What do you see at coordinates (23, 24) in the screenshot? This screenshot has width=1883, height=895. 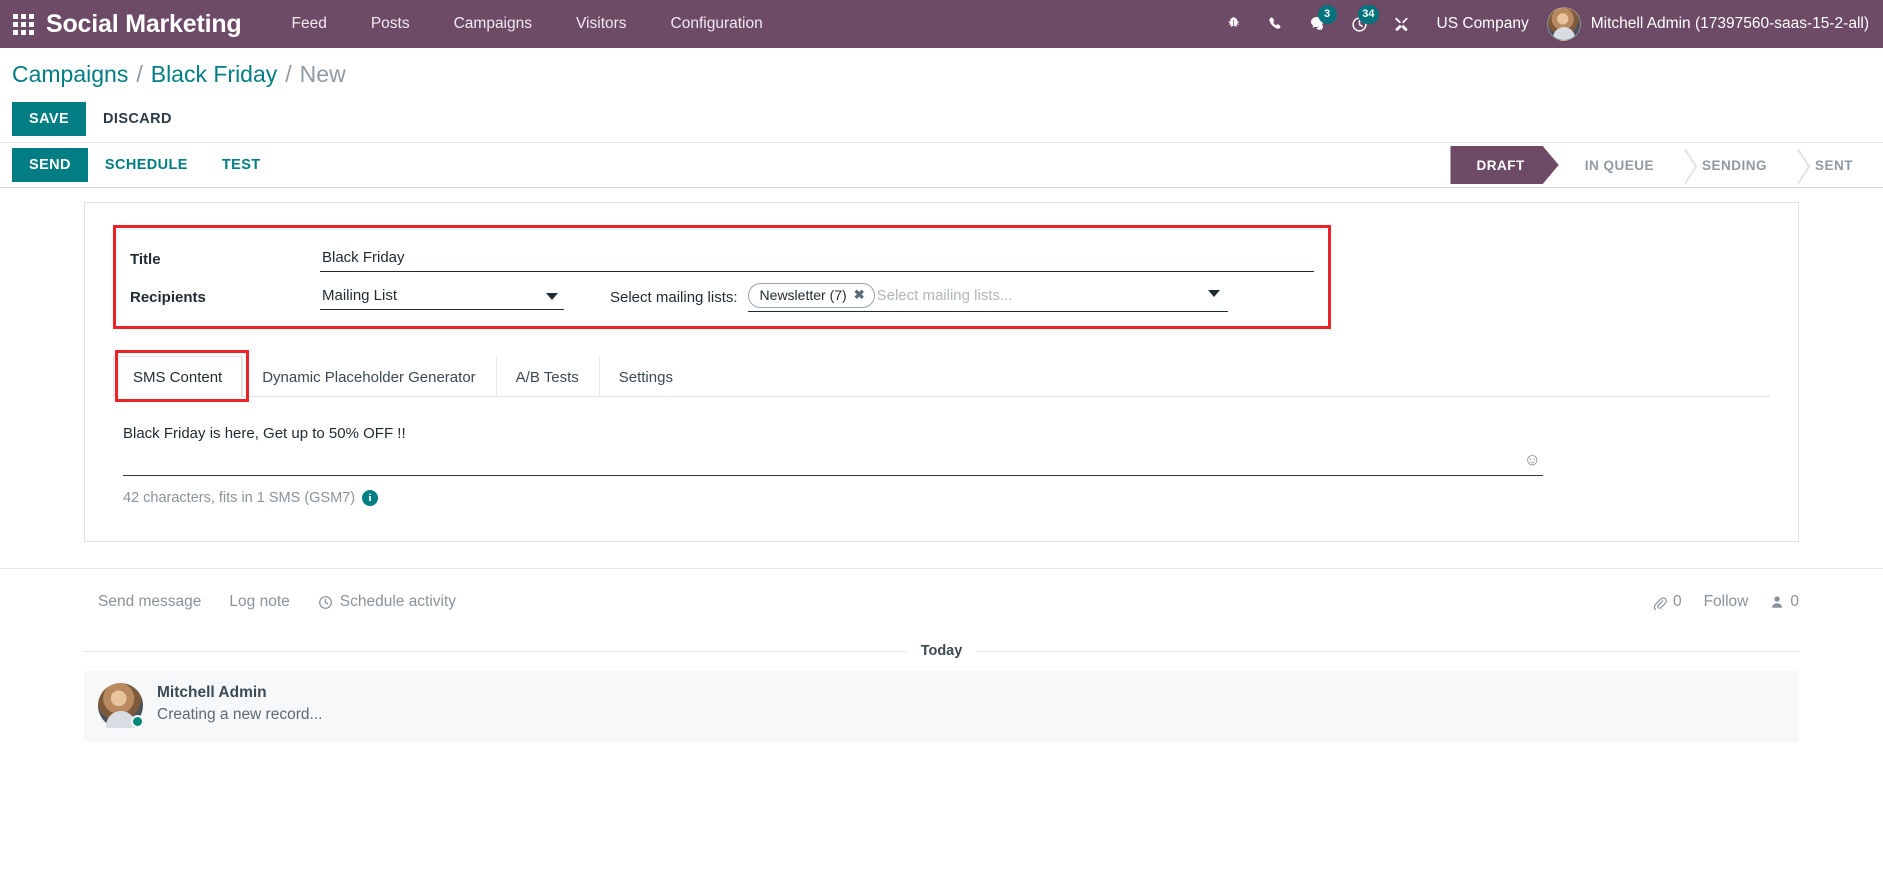 I see `apps-grid-icon` at bounding box center [23, 24].